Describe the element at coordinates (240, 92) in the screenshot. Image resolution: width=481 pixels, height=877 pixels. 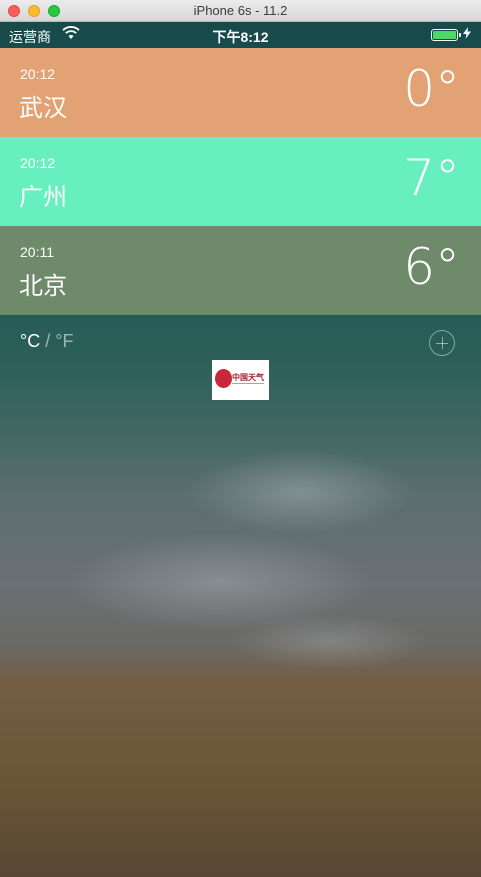
I see `city-row-wuhan: 20:12 武汉 0°` at that location.